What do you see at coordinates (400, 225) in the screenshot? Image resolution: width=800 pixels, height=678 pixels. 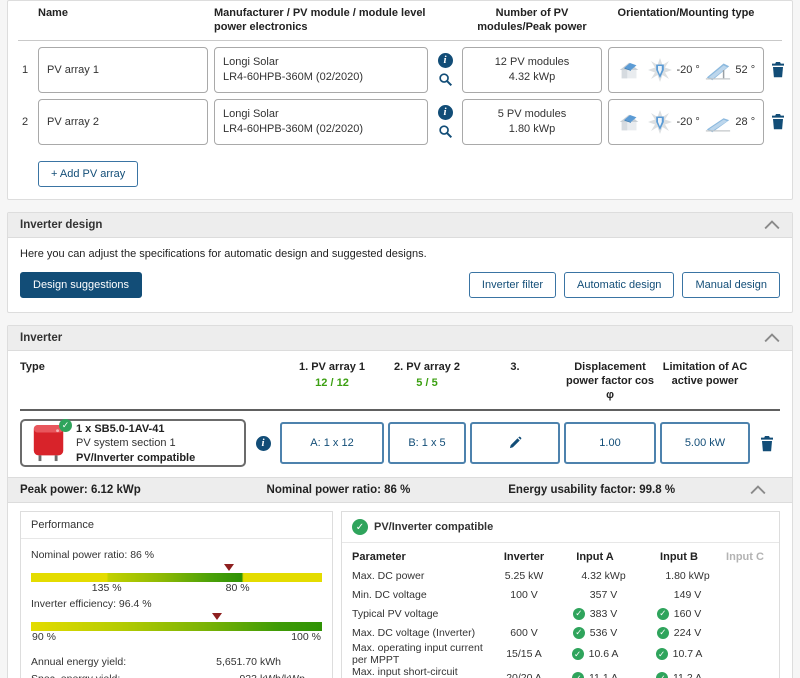 I see `inverter-design-header: Inverter design` at bounding box center [400, 225].